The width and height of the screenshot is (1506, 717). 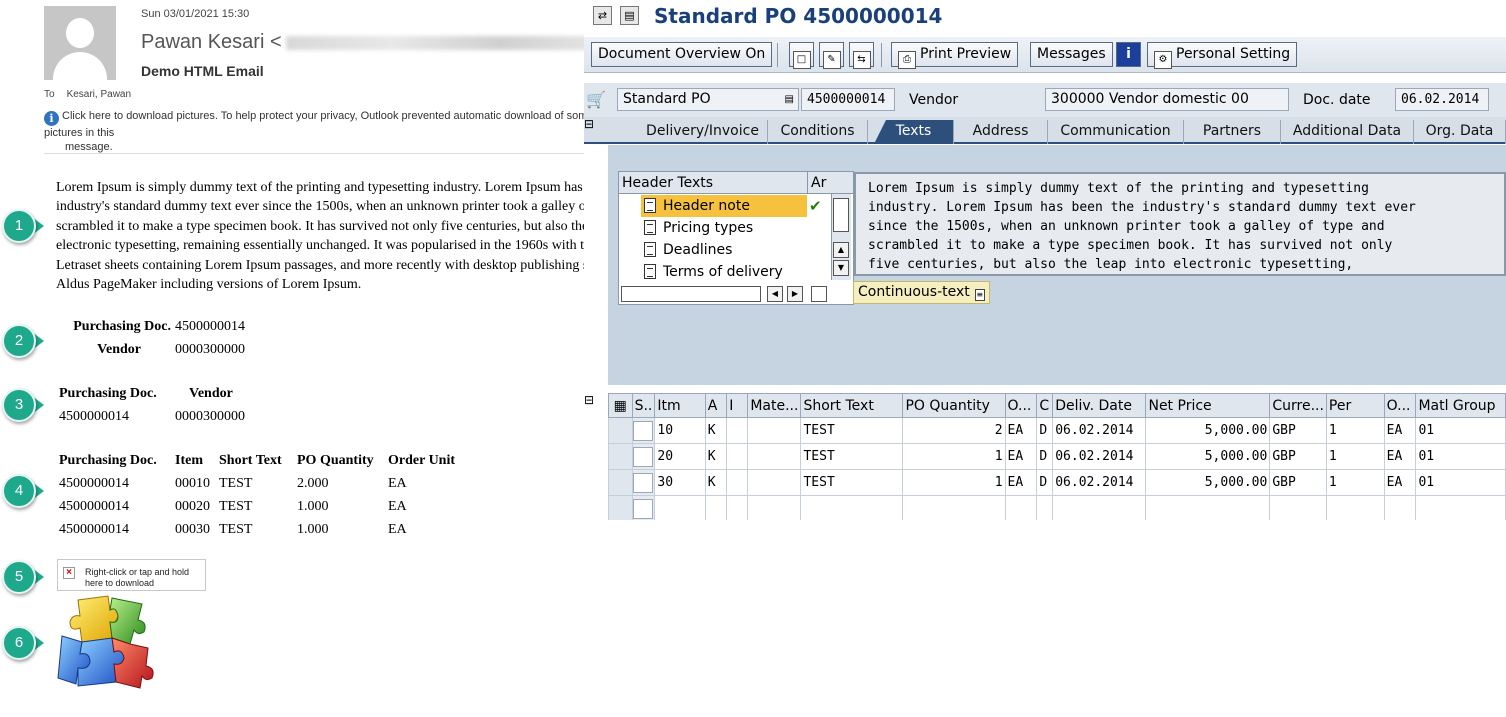 I want to click on doc-type-select: Standard PO ▤, so click(x=708, y=99).